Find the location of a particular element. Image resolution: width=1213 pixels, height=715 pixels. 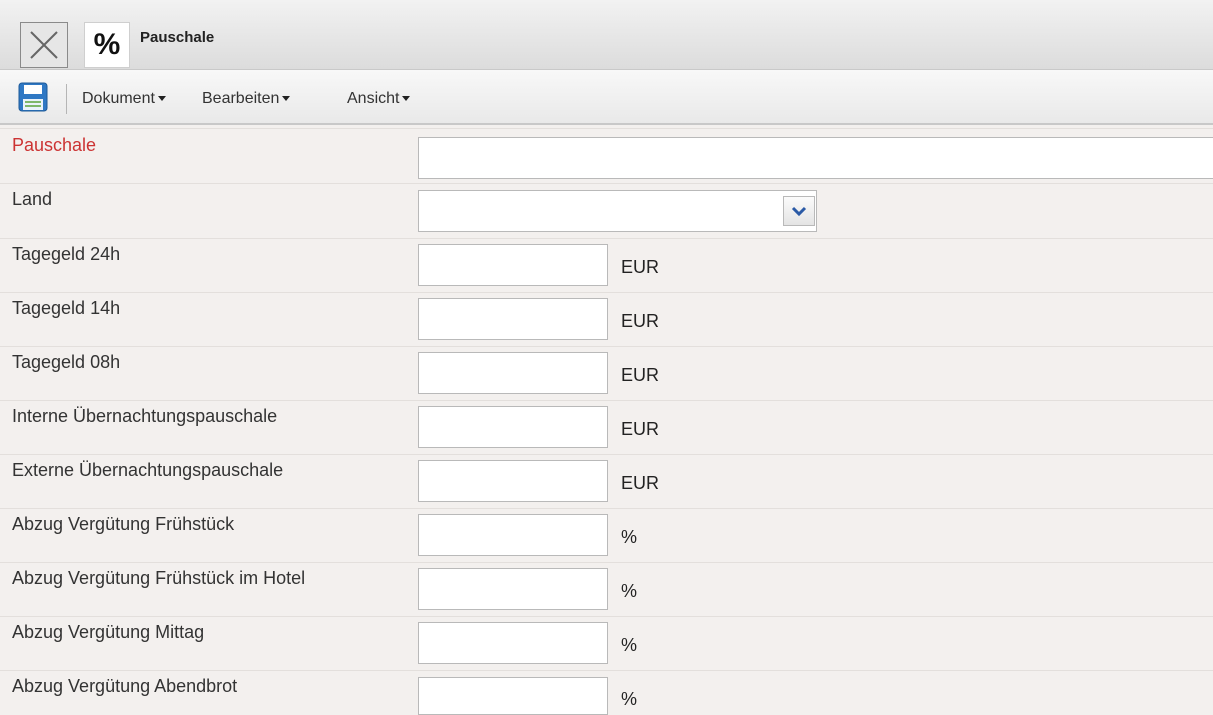

menu-ansicht: Ansicht is located at coordinates (379, 99).